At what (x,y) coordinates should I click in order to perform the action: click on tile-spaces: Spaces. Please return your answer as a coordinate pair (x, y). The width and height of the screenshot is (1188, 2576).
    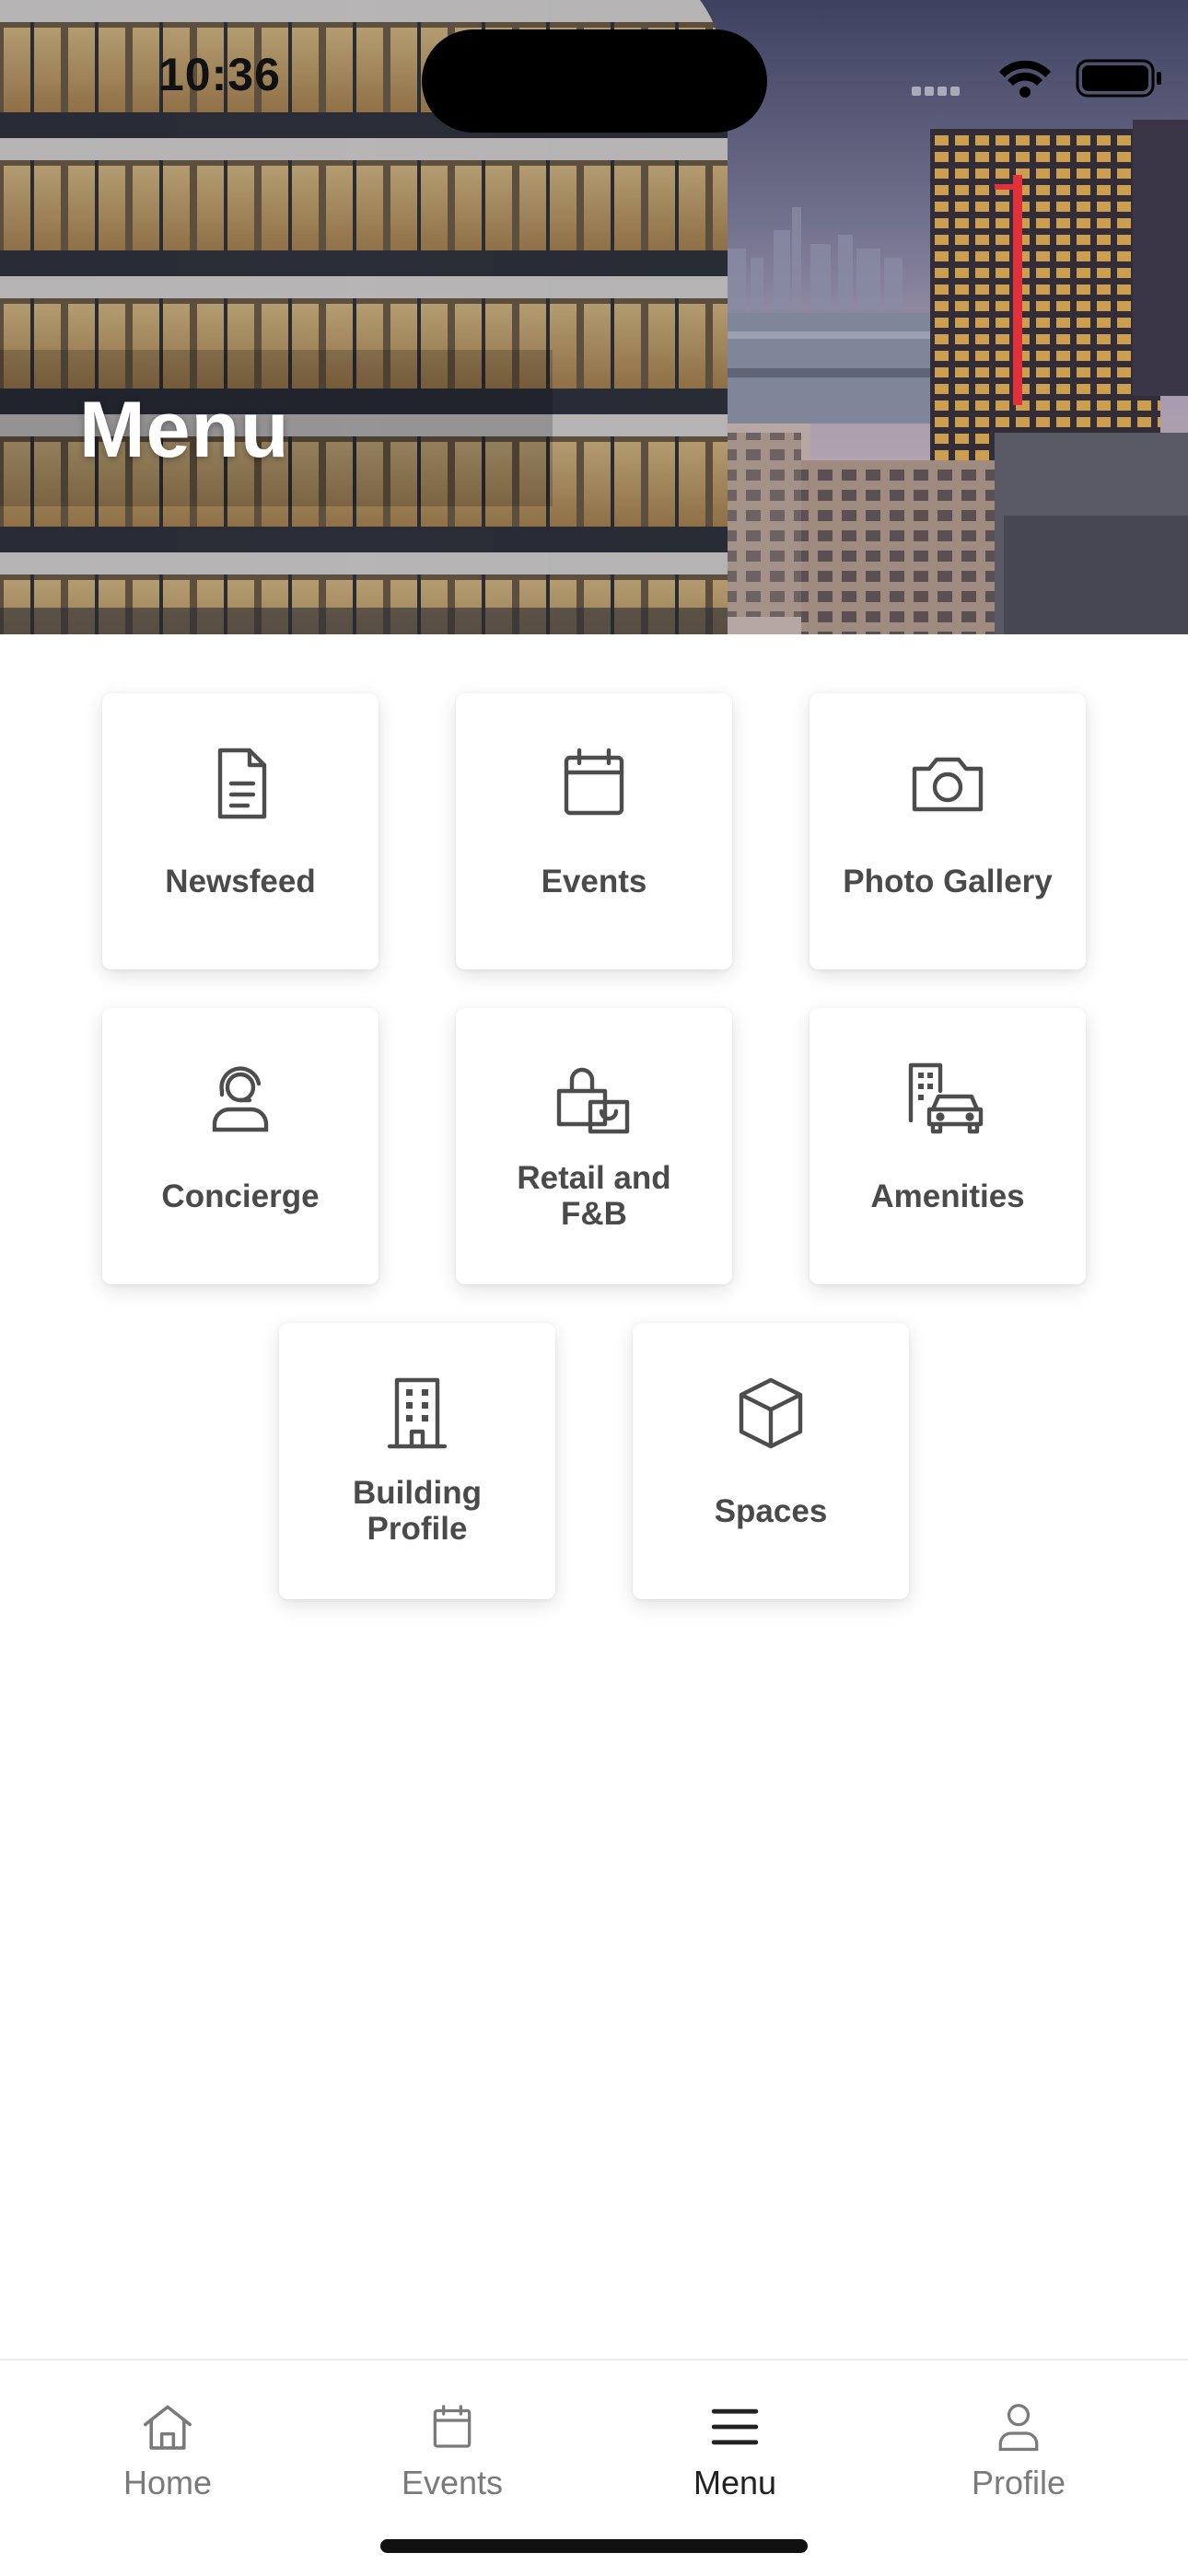
    Looking at the image, I should click on (771, 1461).